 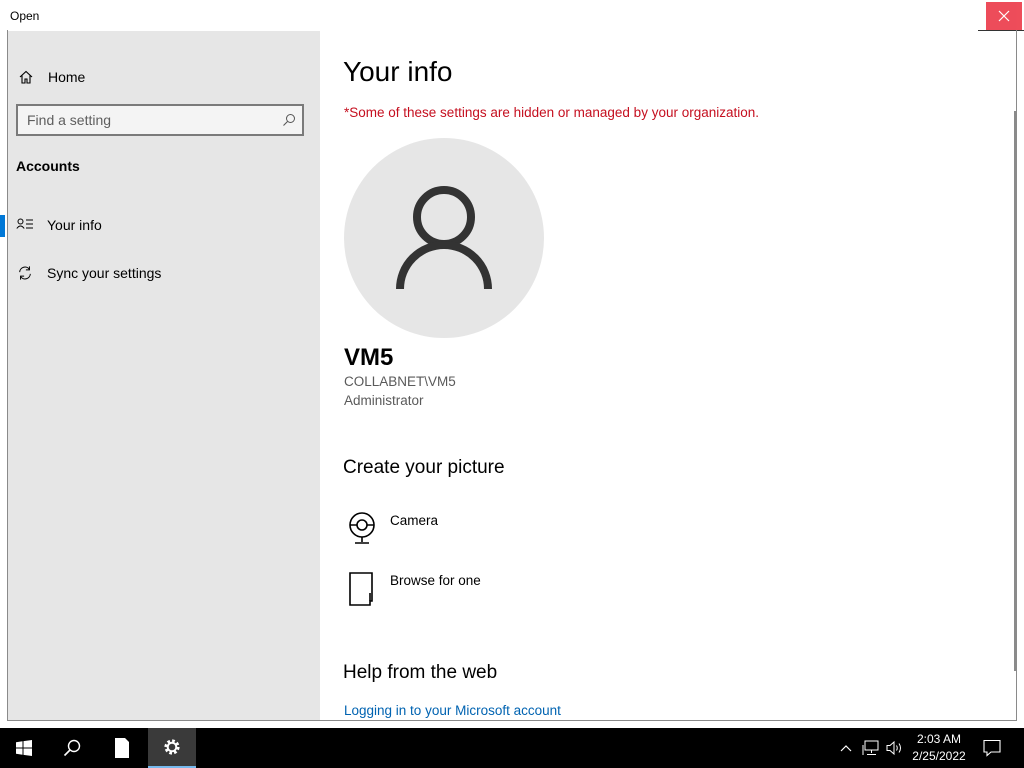 I want to click on window-titlebar: Open, so click(x=512, y=15).